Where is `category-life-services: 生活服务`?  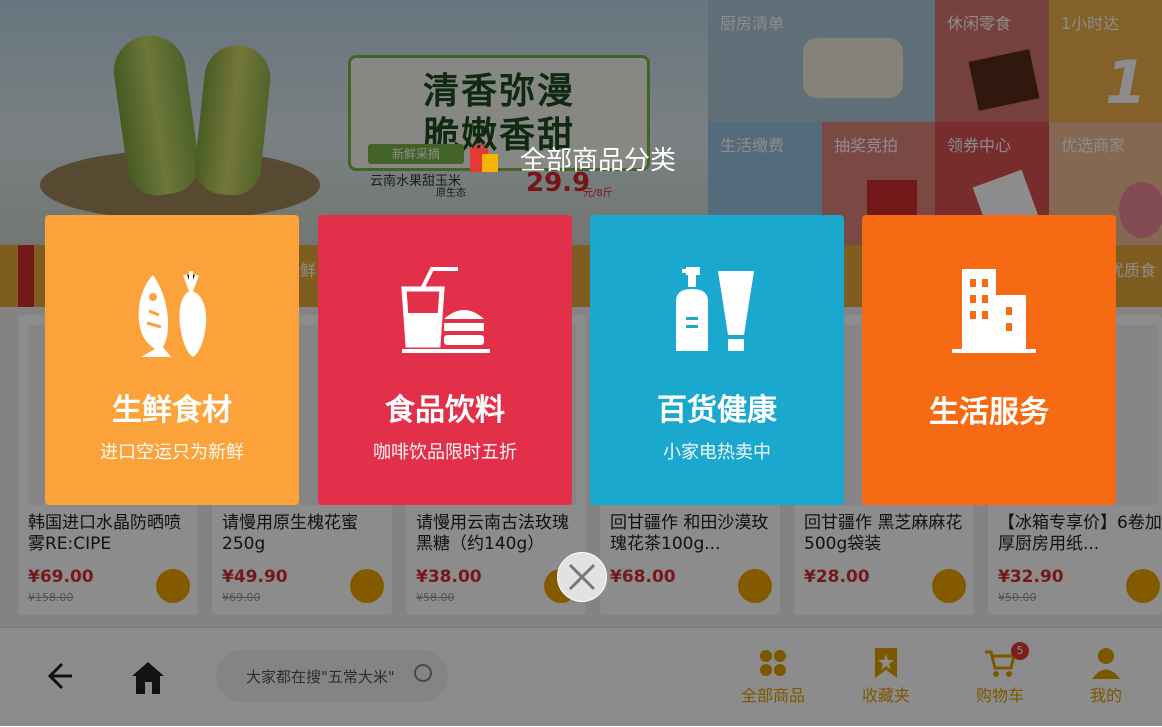 category-life-services: 生活服务 is located at coordinates (989, 360).